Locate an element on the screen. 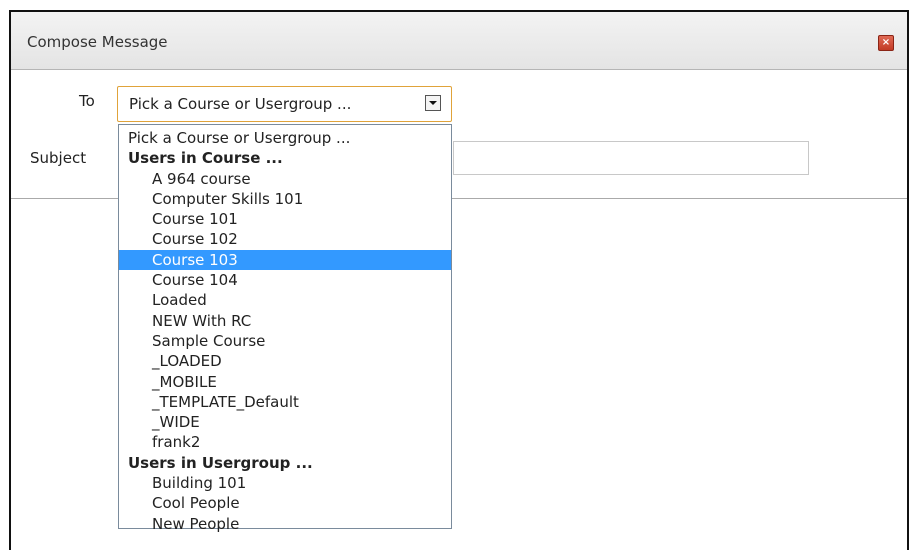 This screenshot has height=550, width=911. dropdown-option: _WIDE is located at coordinates (285, 422).